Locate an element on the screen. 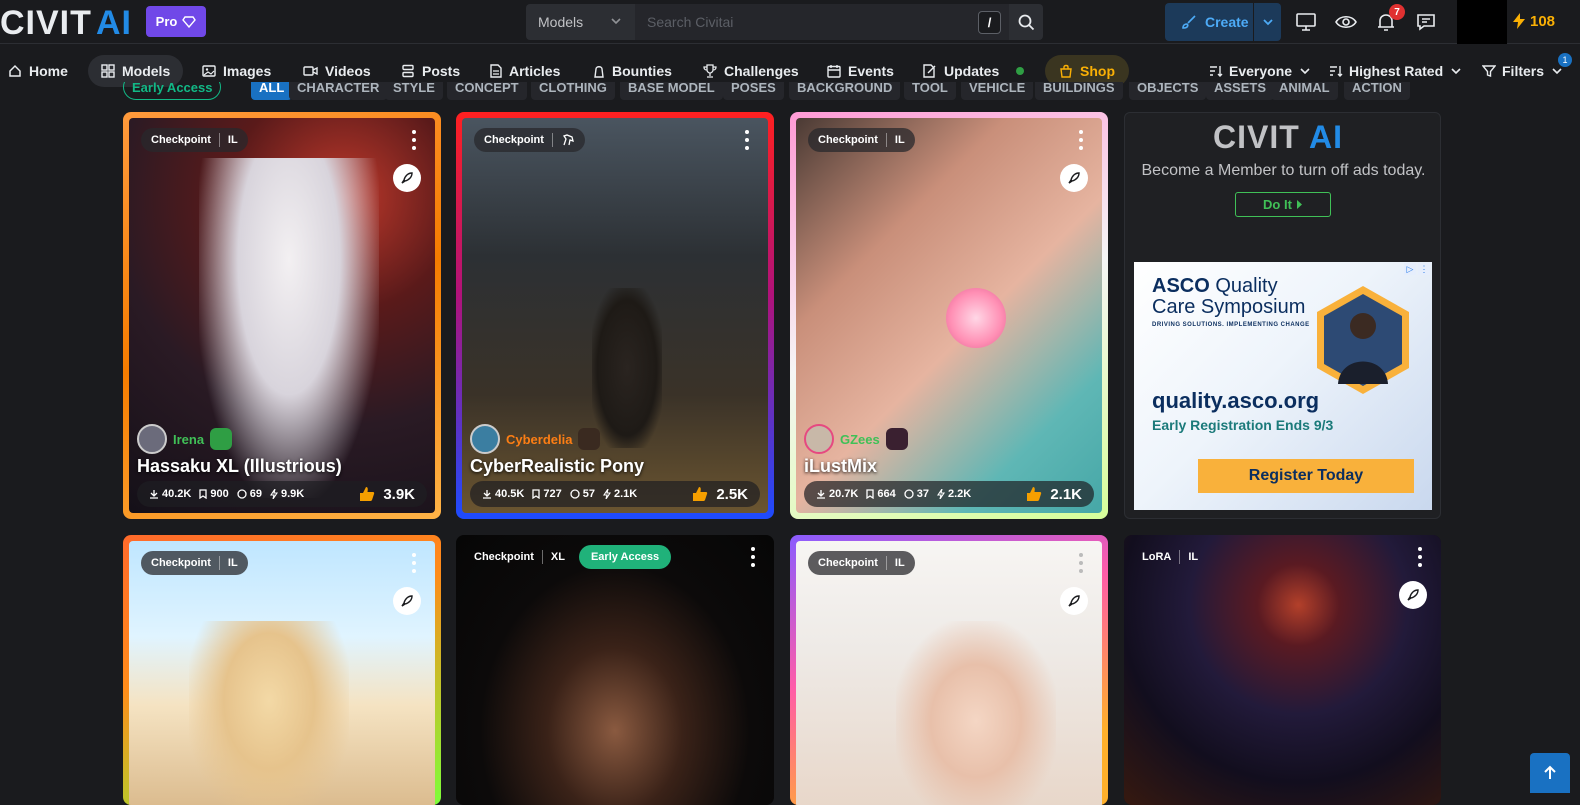 The image size is (1580, 805). filter-icon is located at coordinates (1489, 71).